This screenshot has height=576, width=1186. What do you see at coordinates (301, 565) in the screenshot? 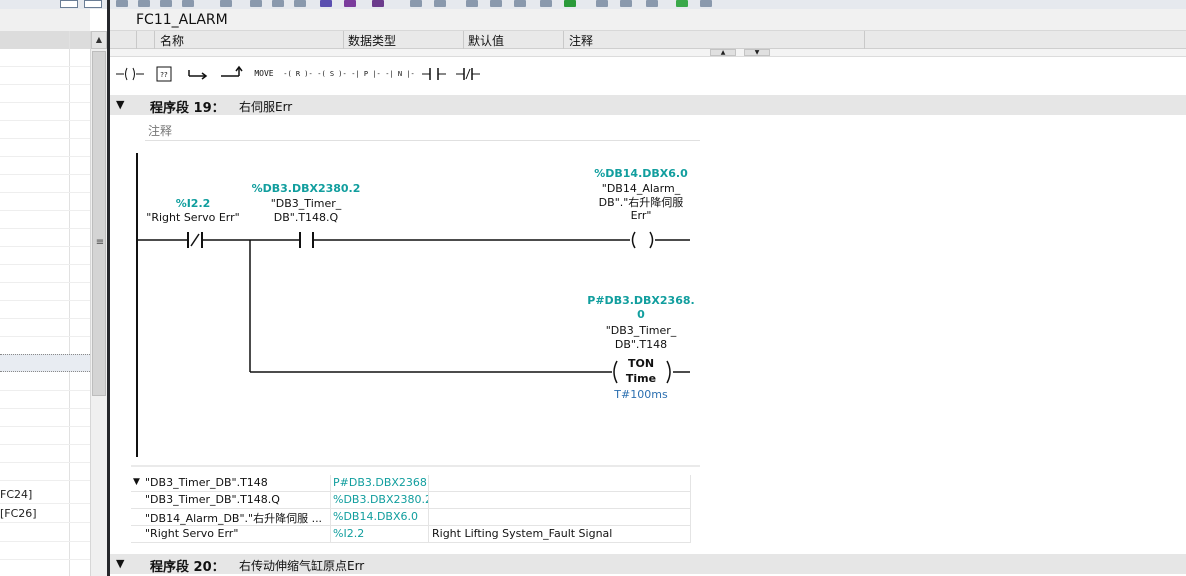
I see `network-title: 右传动伸缩气缸原点Err` at bounding box center [301, 565].